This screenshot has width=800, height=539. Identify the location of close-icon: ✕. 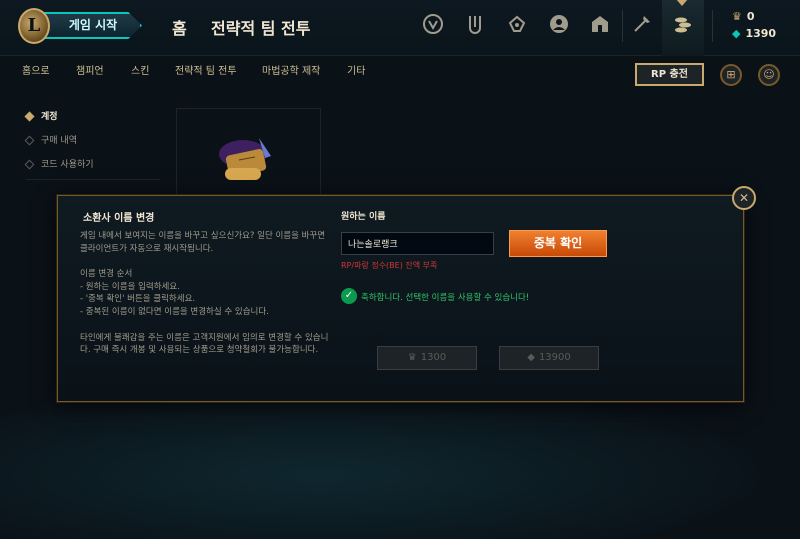
(744, 198).